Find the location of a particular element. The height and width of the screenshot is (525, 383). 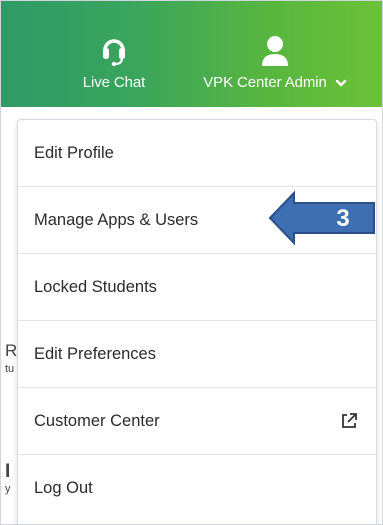

menu-item-customer-center: Customer Center is located at coordinates (197, 421).